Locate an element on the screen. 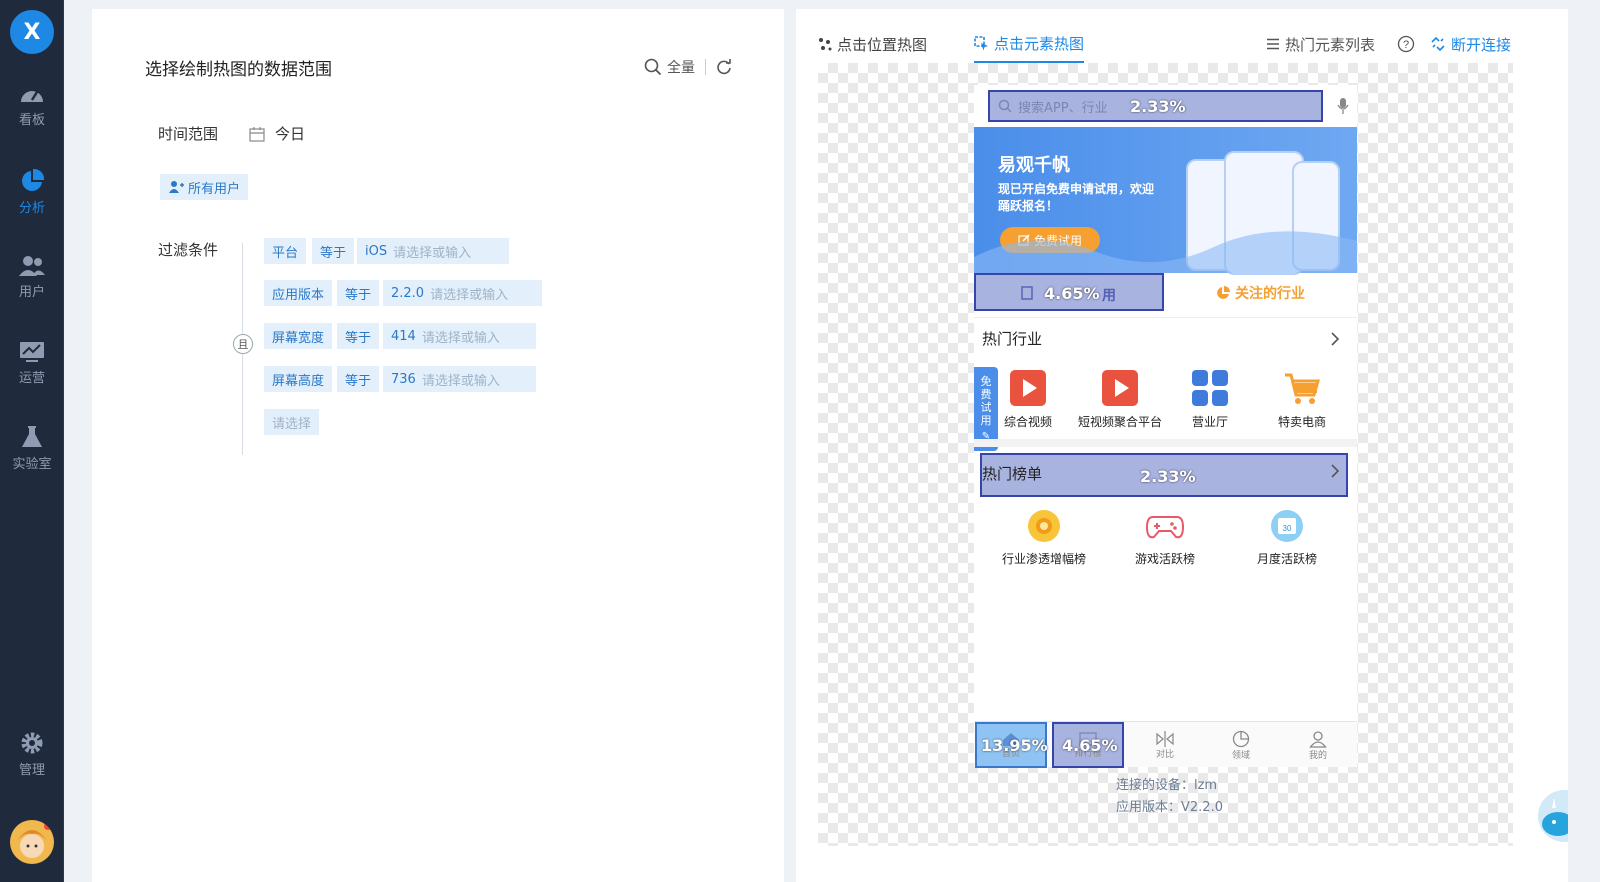 Image resolution: width=1600 pixels, height=882 pixels. grid-apps-icon is located at coordinates (1210, 388).